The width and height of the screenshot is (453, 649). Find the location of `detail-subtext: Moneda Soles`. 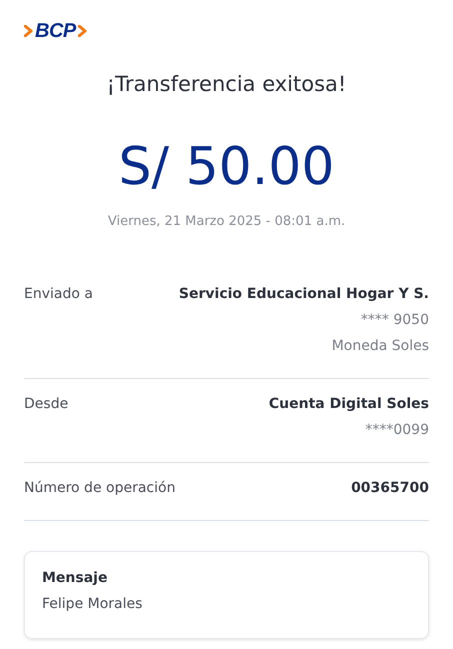

detail-subtext: Moneda Soles is located at coordinates (380, 346).